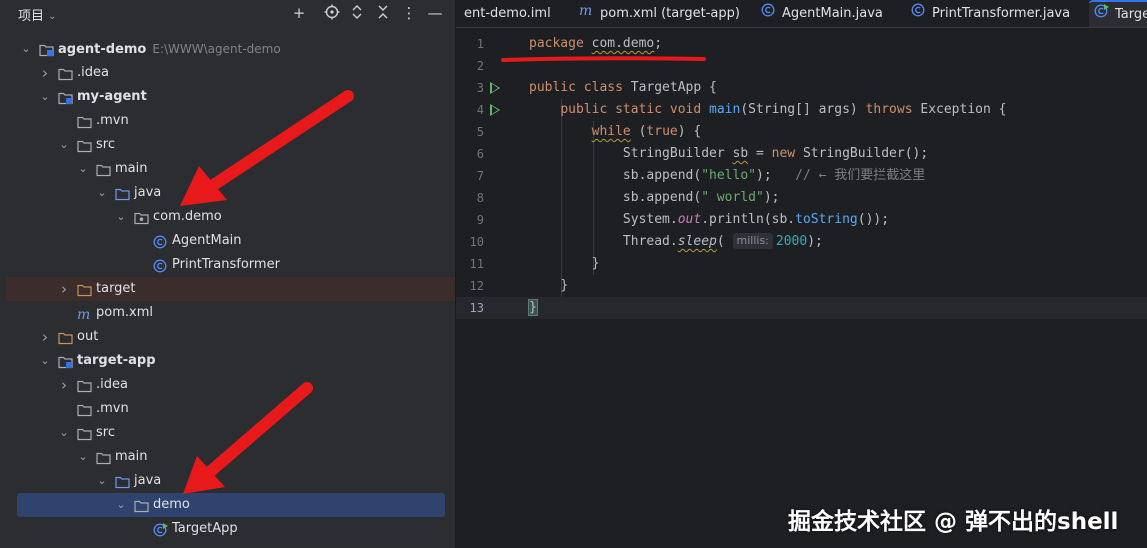 This screenshot has width=1147, height=548. Describe the element at coordinates (230, 361) in the screenshot. I see `tree-item-target-app: ⌄ target-app` at that location.